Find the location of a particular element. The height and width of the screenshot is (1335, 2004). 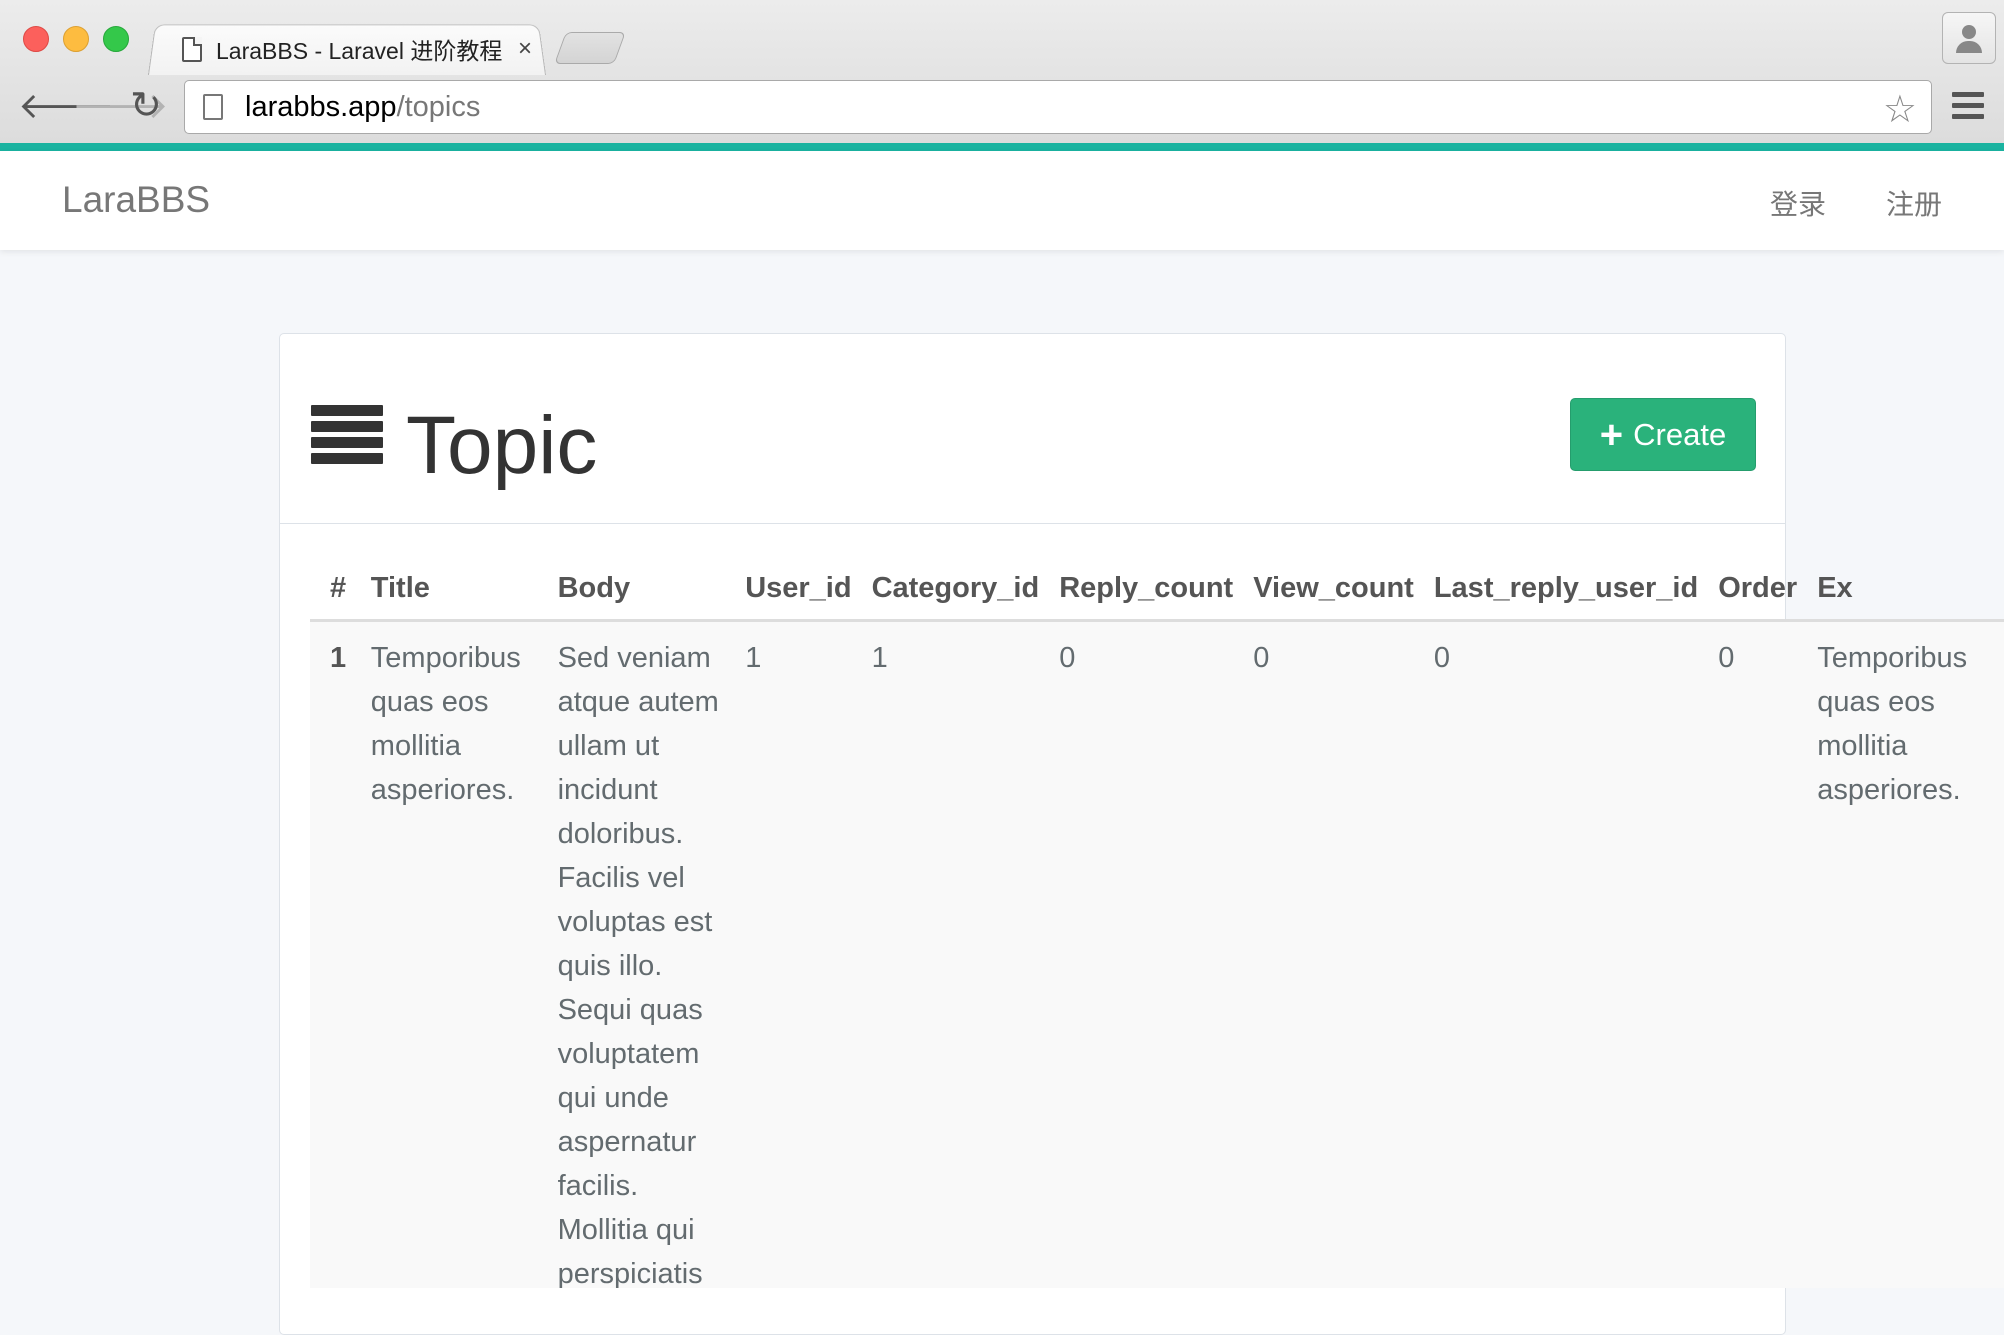

browser-menu-icon is located at coordinates (1968, 108).